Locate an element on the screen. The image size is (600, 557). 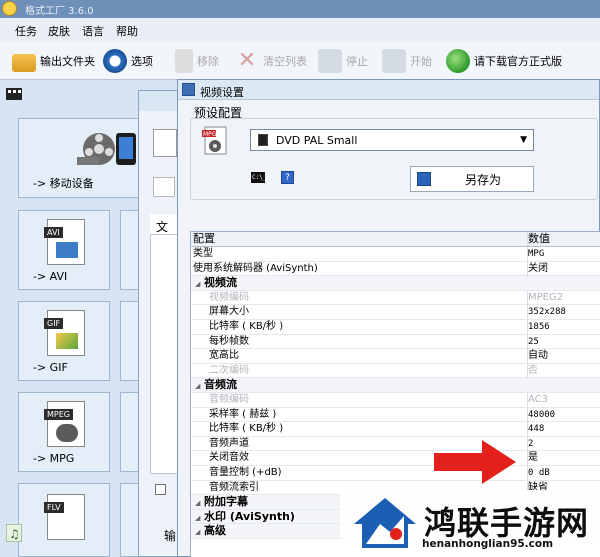
start-button: 开始 is located at coordinates (407, 61).